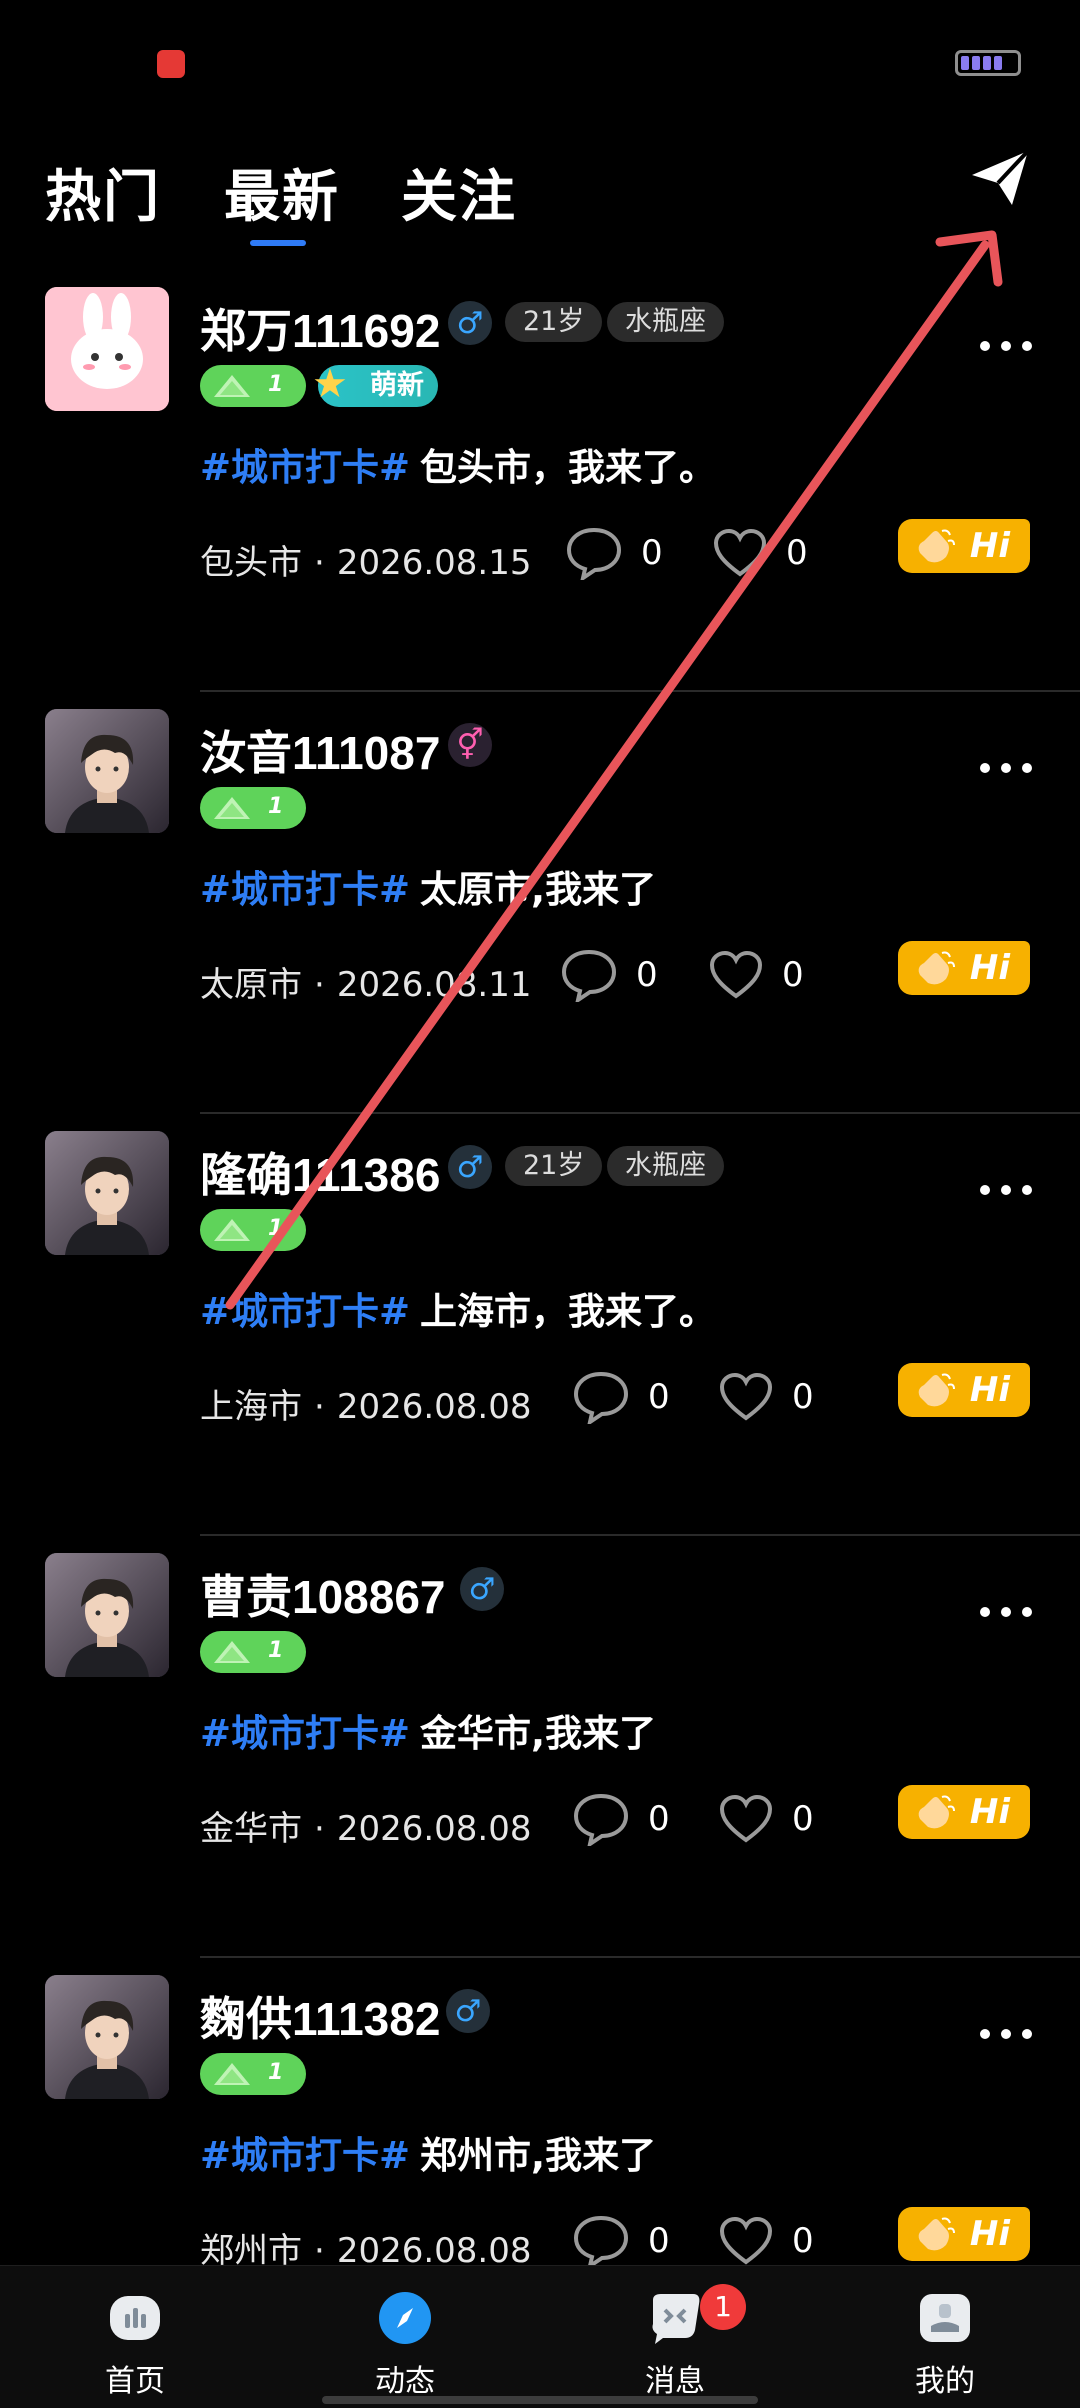 The height and width of the screenshot is (2408, 1080). What do you see at coordinates (251, 563) in the screenshot?
I see `post-city: 包头市` at bounding box center [251, 563].